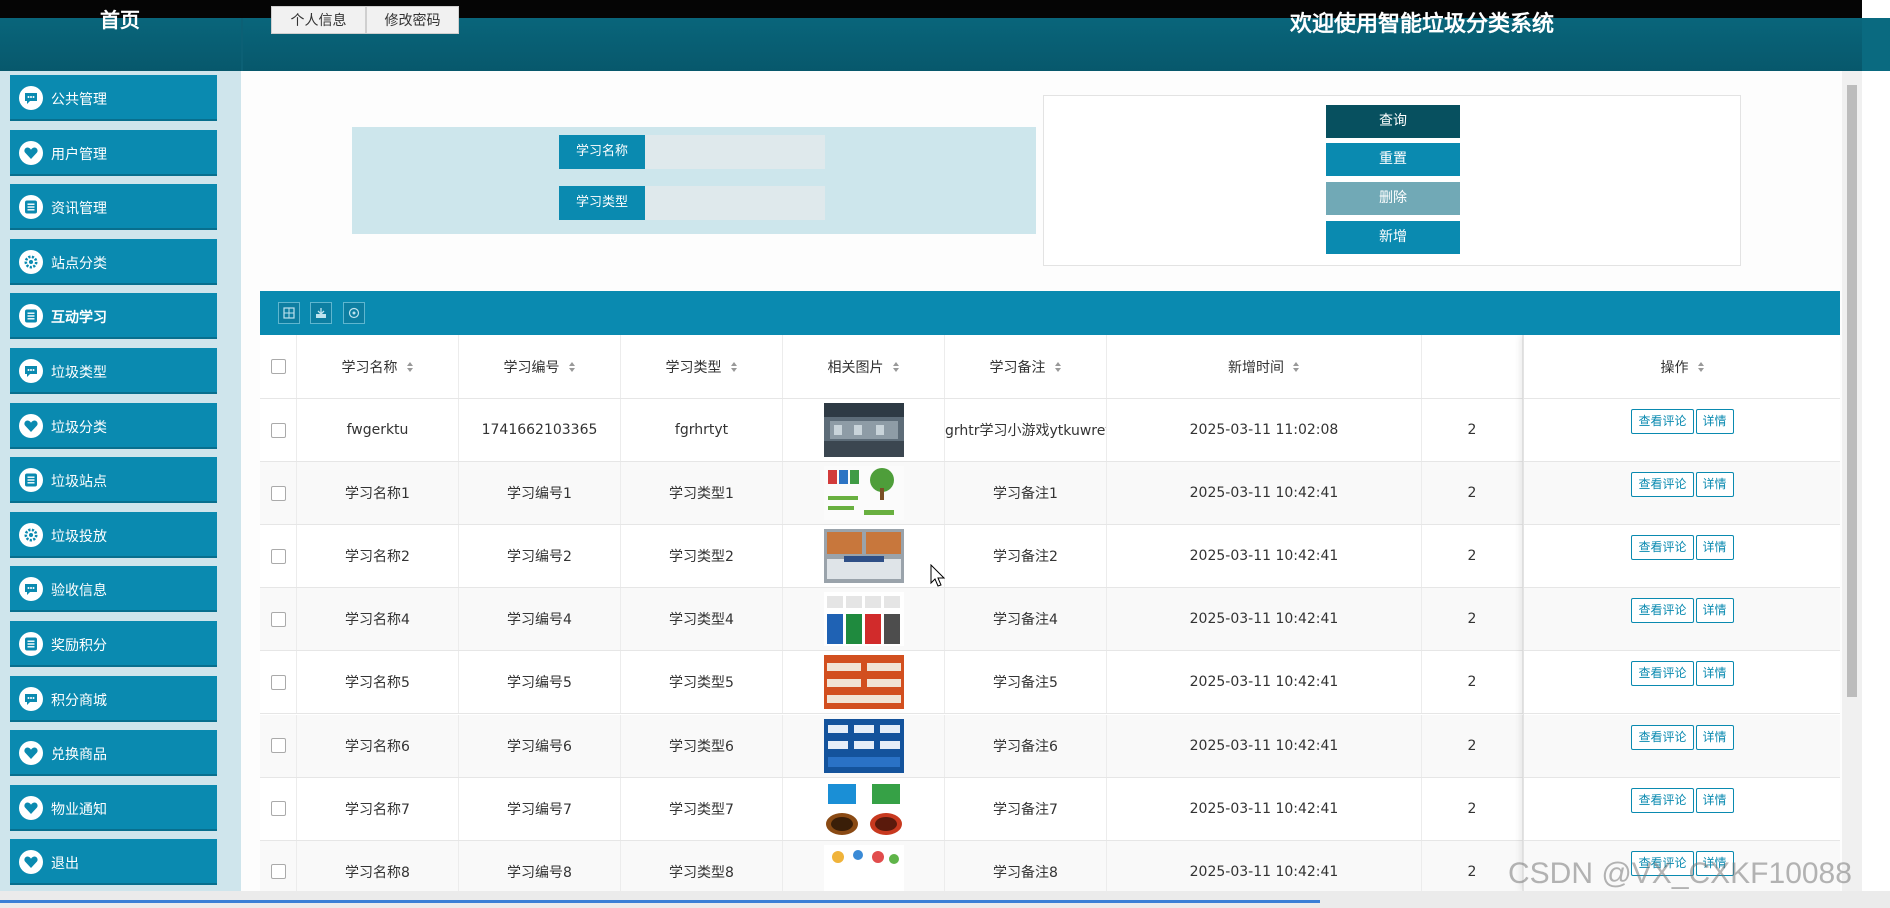 The height and width of the screenshot is (908, 1890). Describe the element at coordinates (321, 313) in the screenshot. I see `export-icon` at that location.